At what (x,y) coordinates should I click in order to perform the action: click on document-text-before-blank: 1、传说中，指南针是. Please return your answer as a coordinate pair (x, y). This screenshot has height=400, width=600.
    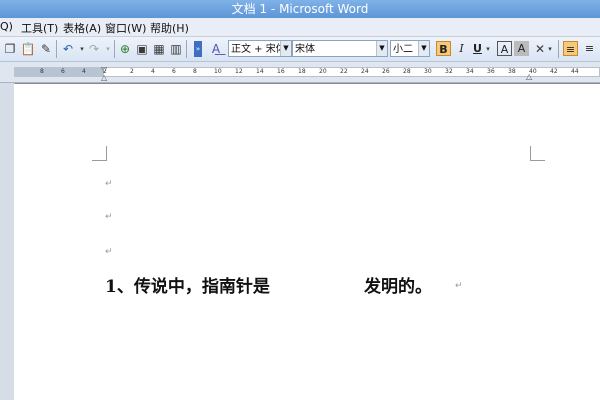
    Looking at the image, I should click on (187, 287).